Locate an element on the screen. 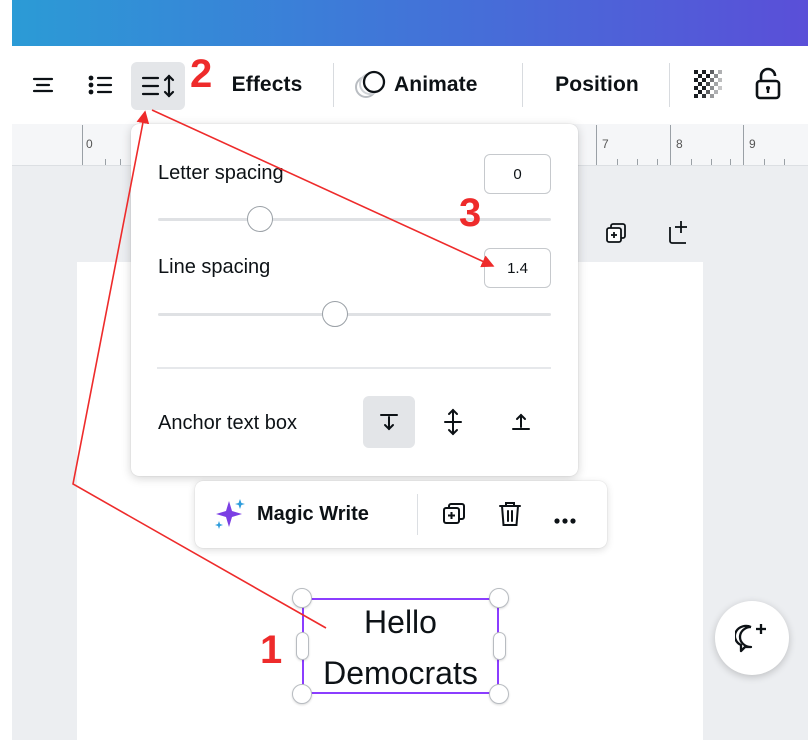 The height and width of the screenshot is (740, 808). selected-text-box: Hello Democrats is located at coordinates (400, 646).